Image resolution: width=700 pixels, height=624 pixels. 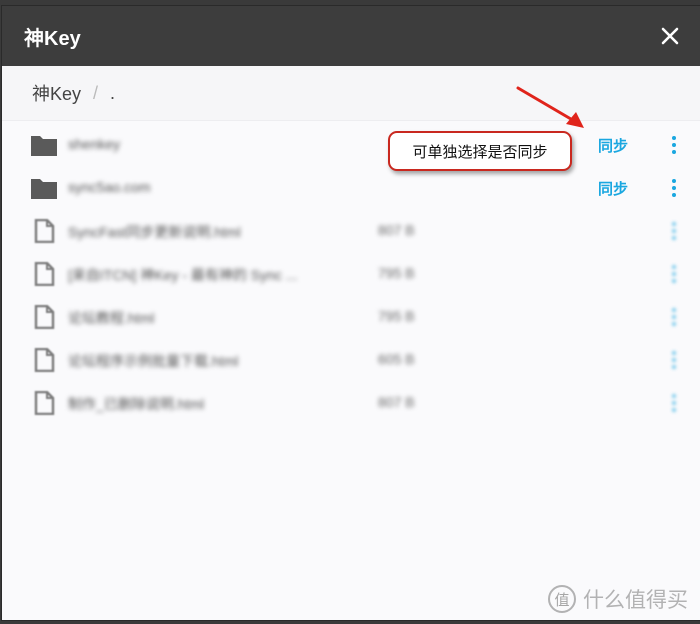 I want to click on file-row: SyncFast同步更新说明.html 807 B, so click(x=351, y=230).